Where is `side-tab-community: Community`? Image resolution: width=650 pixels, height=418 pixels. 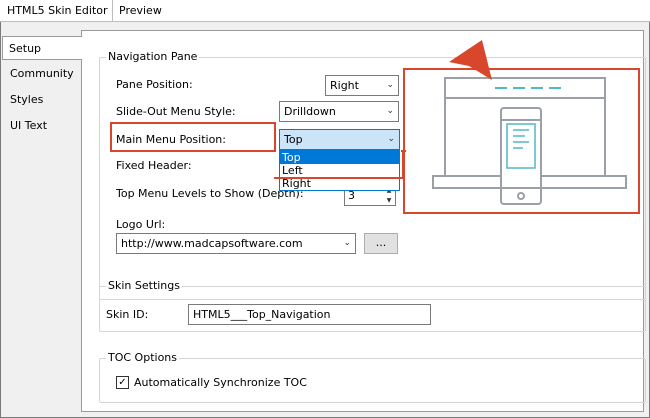
side-tab-community: Community is located at coordinates (42, 74).